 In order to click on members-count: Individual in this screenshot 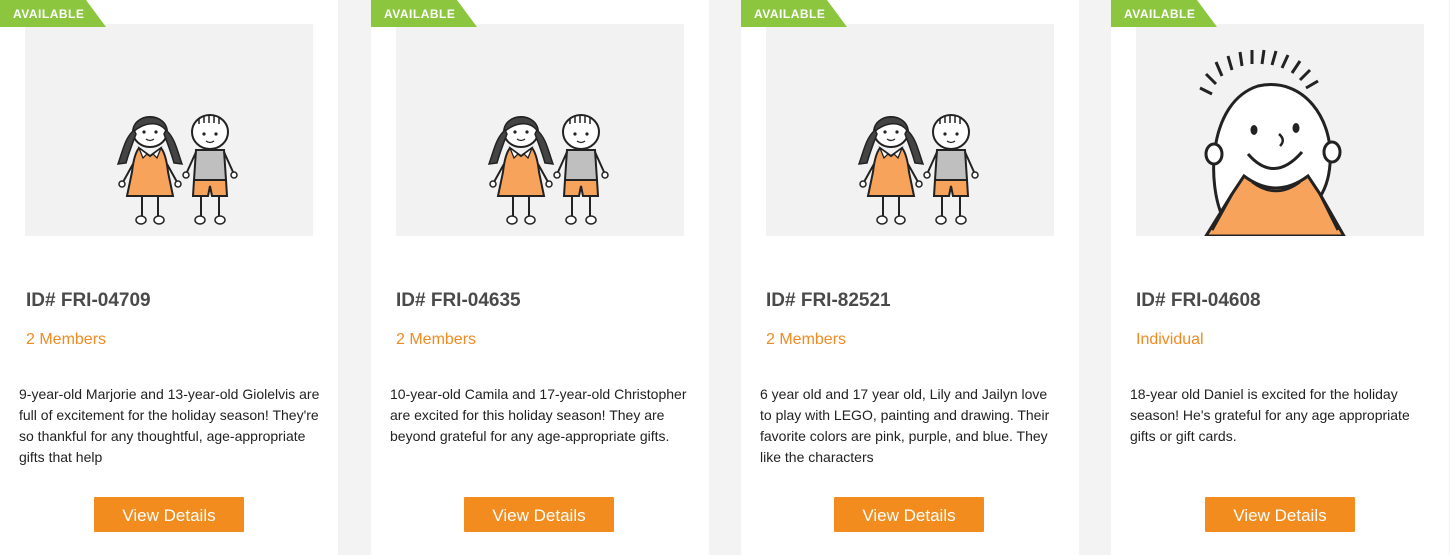, I will do `click(1170, 339)`.